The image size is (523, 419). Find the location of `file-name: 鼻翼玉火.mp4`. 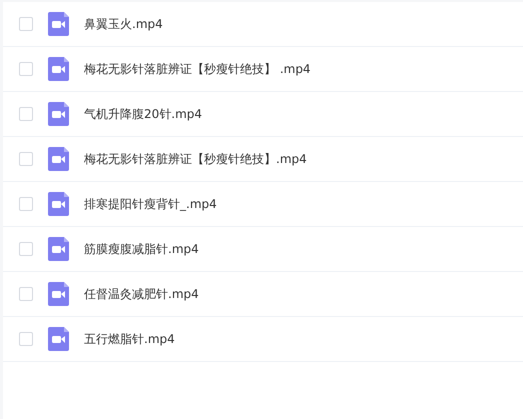

file-name: 鼻翼玉火.mp4 is located at coordinates (123, 24).